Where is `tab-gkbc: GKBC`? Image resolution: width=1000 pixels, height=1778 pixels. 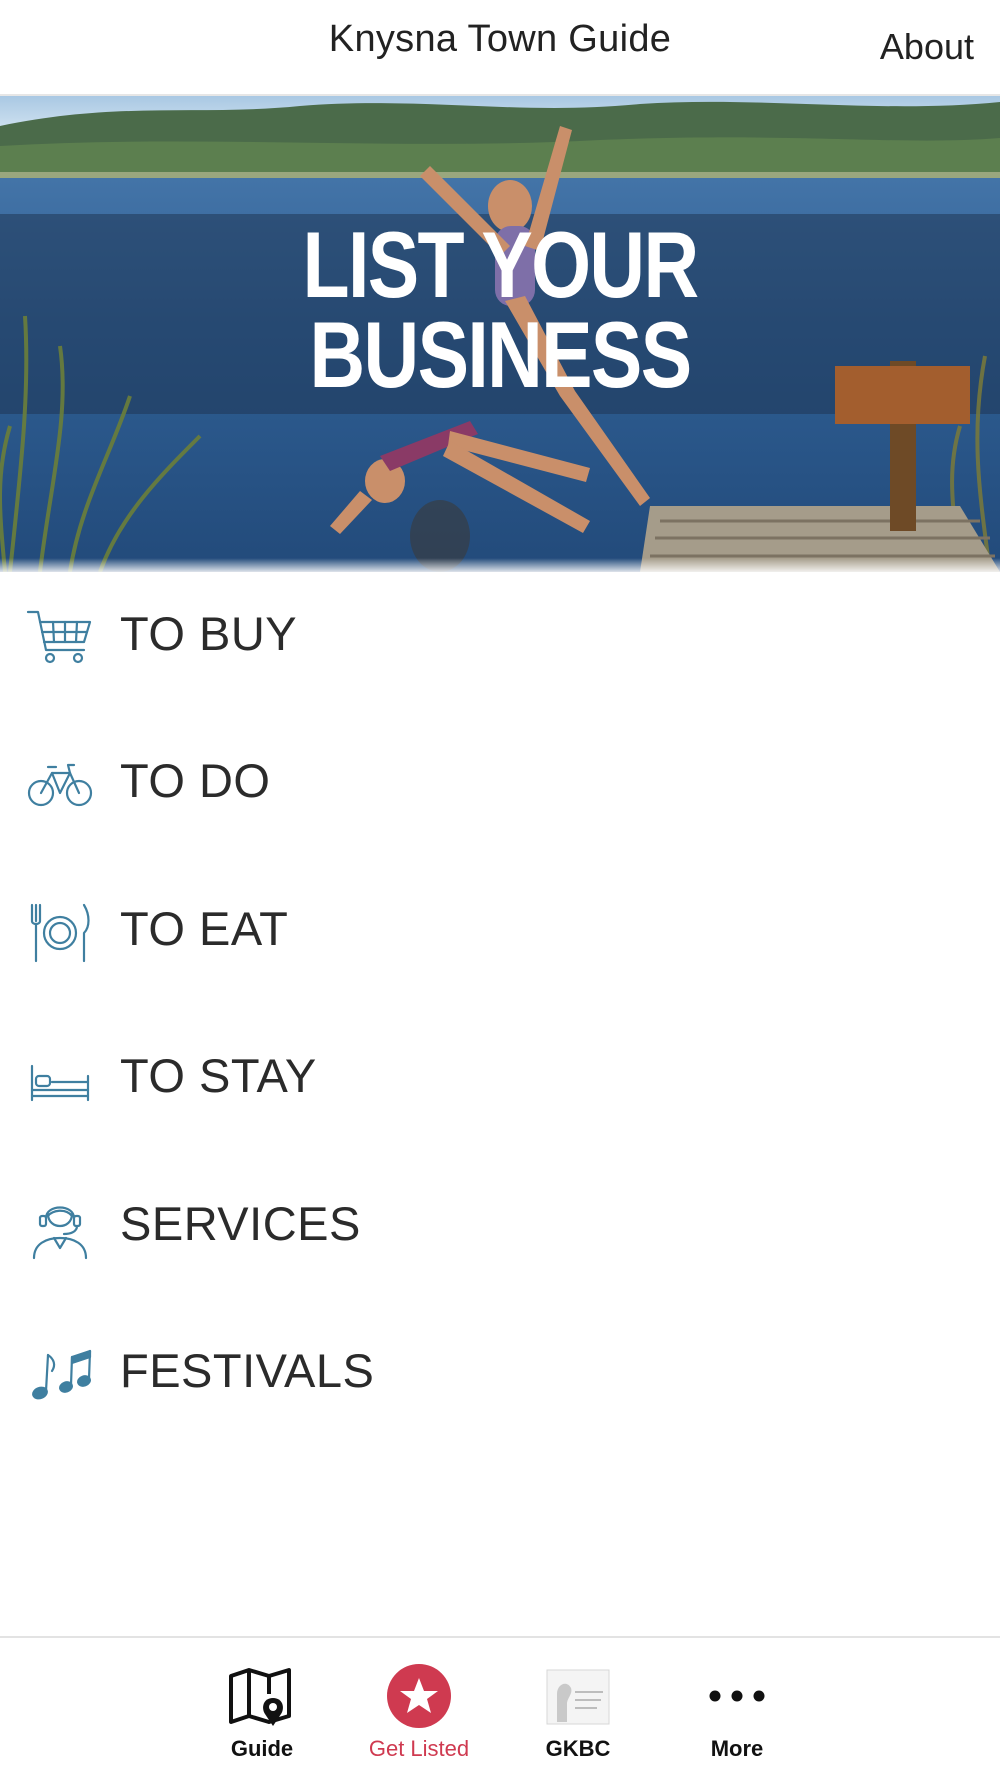 tab-gkbc: GKBC is located at coordinates (578, 1719).